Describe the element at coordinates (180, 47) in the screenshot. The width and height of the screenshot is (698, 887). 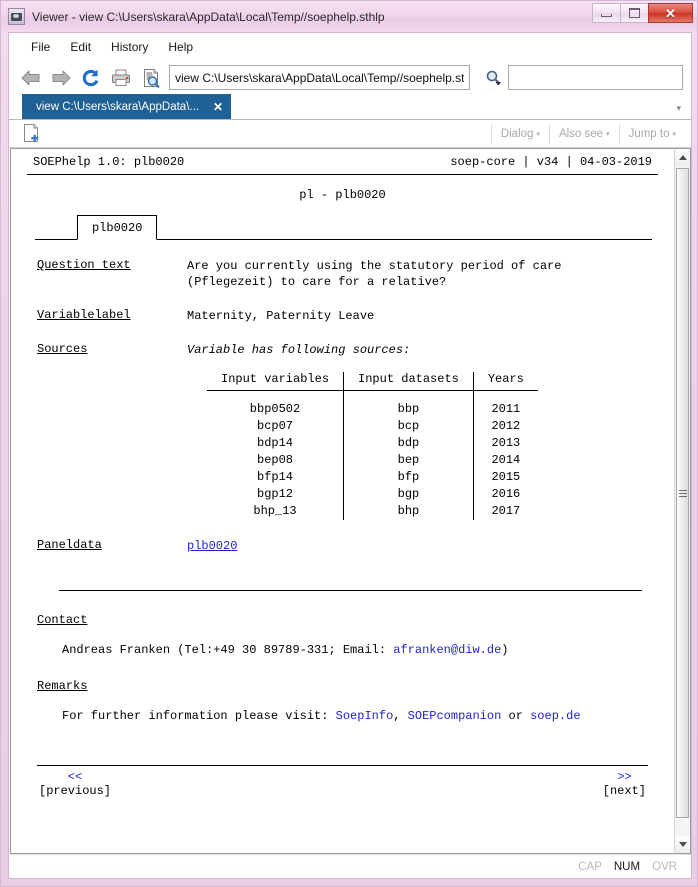
I see `menu-help: Help` at that location.